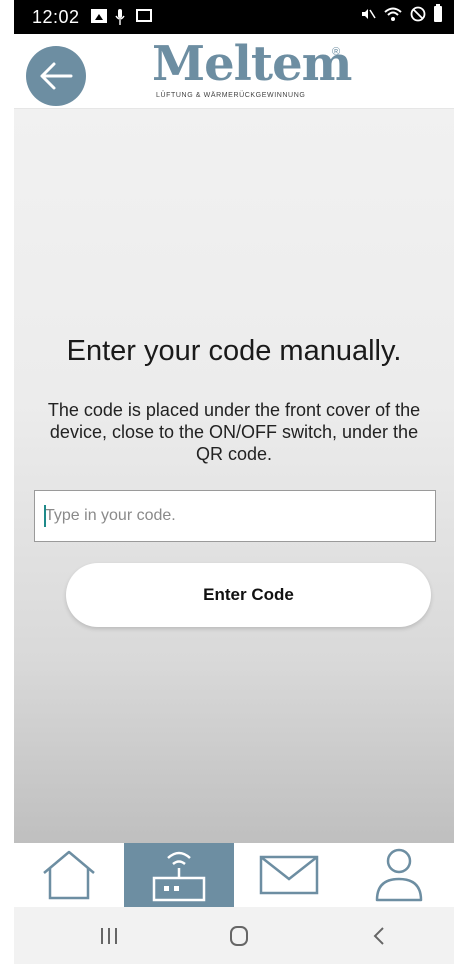  I want to click on system-back-button, so click(379, 936).